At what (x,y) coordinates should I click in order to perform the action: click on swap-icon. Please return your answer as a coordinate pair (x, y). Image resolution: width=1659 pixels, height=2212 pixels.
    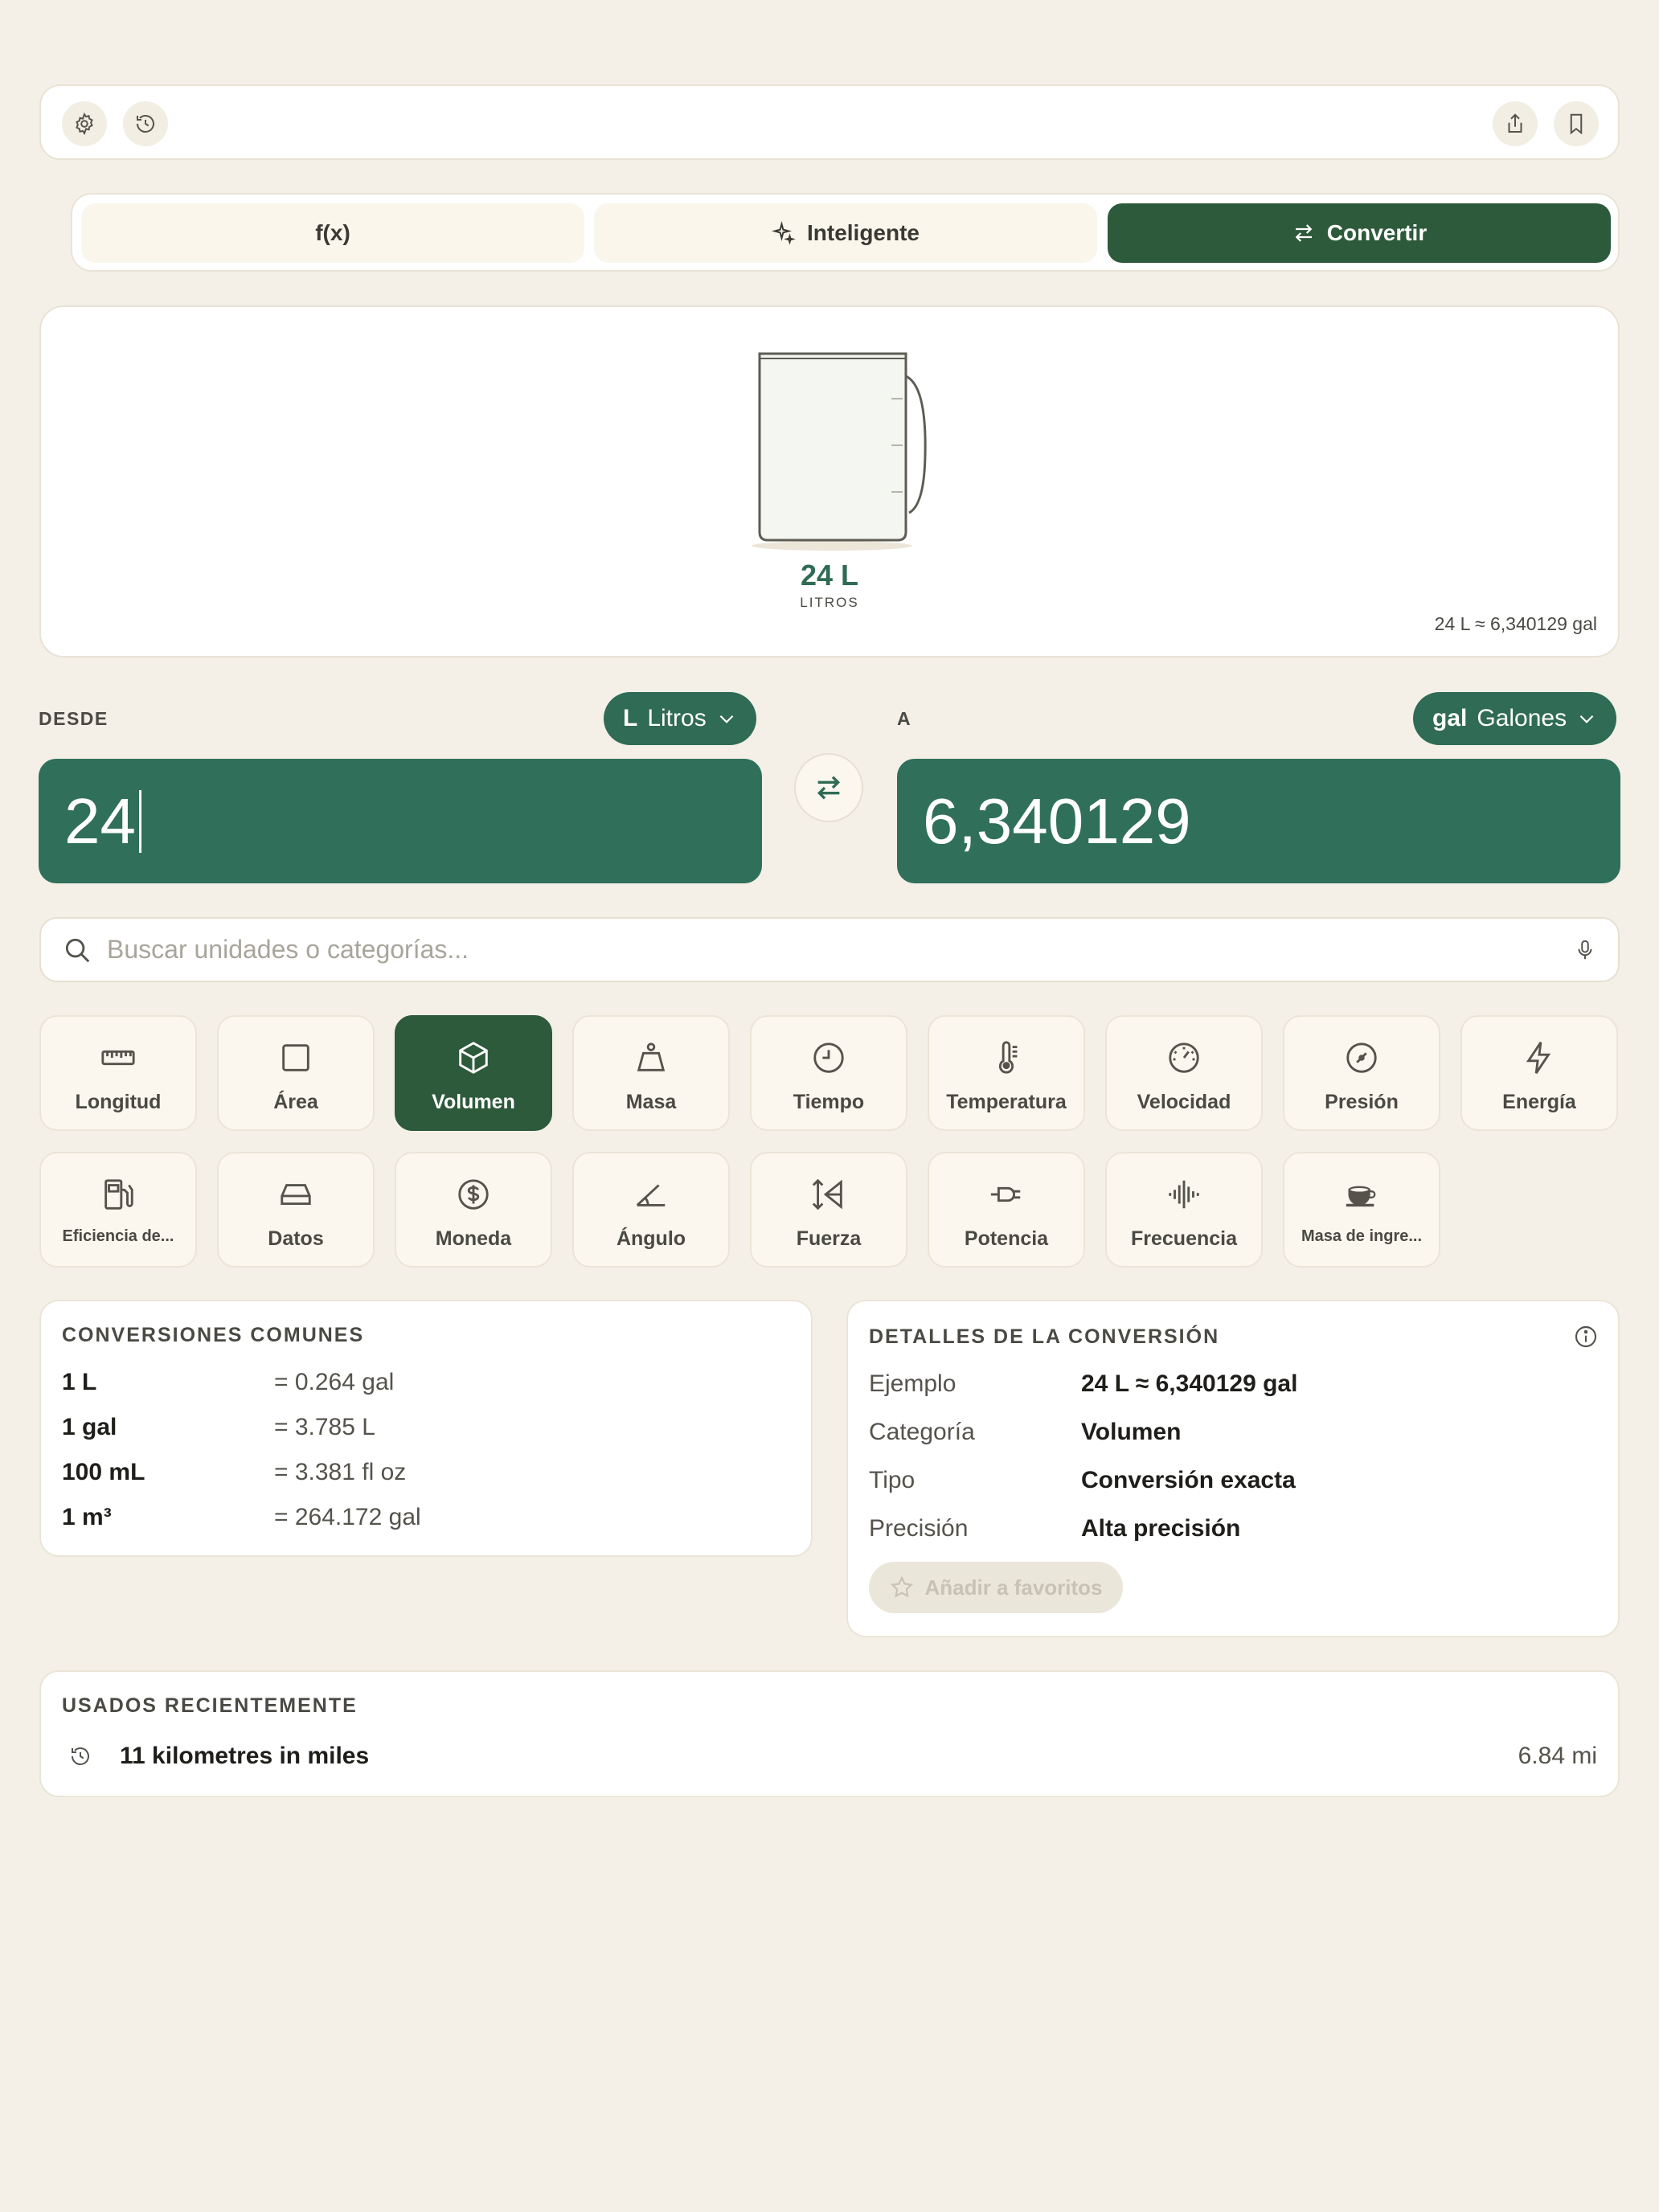
    Looking at the image, I should click on (1304, 233).